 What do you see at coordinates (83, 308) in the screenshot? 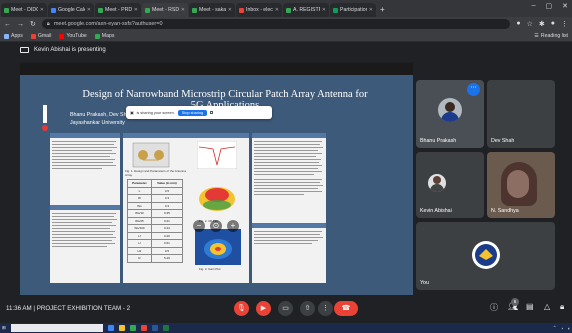
I see `meeting-name: PROJECT EXHIBITION TEAM - 2` at bounding box center [83, 308].